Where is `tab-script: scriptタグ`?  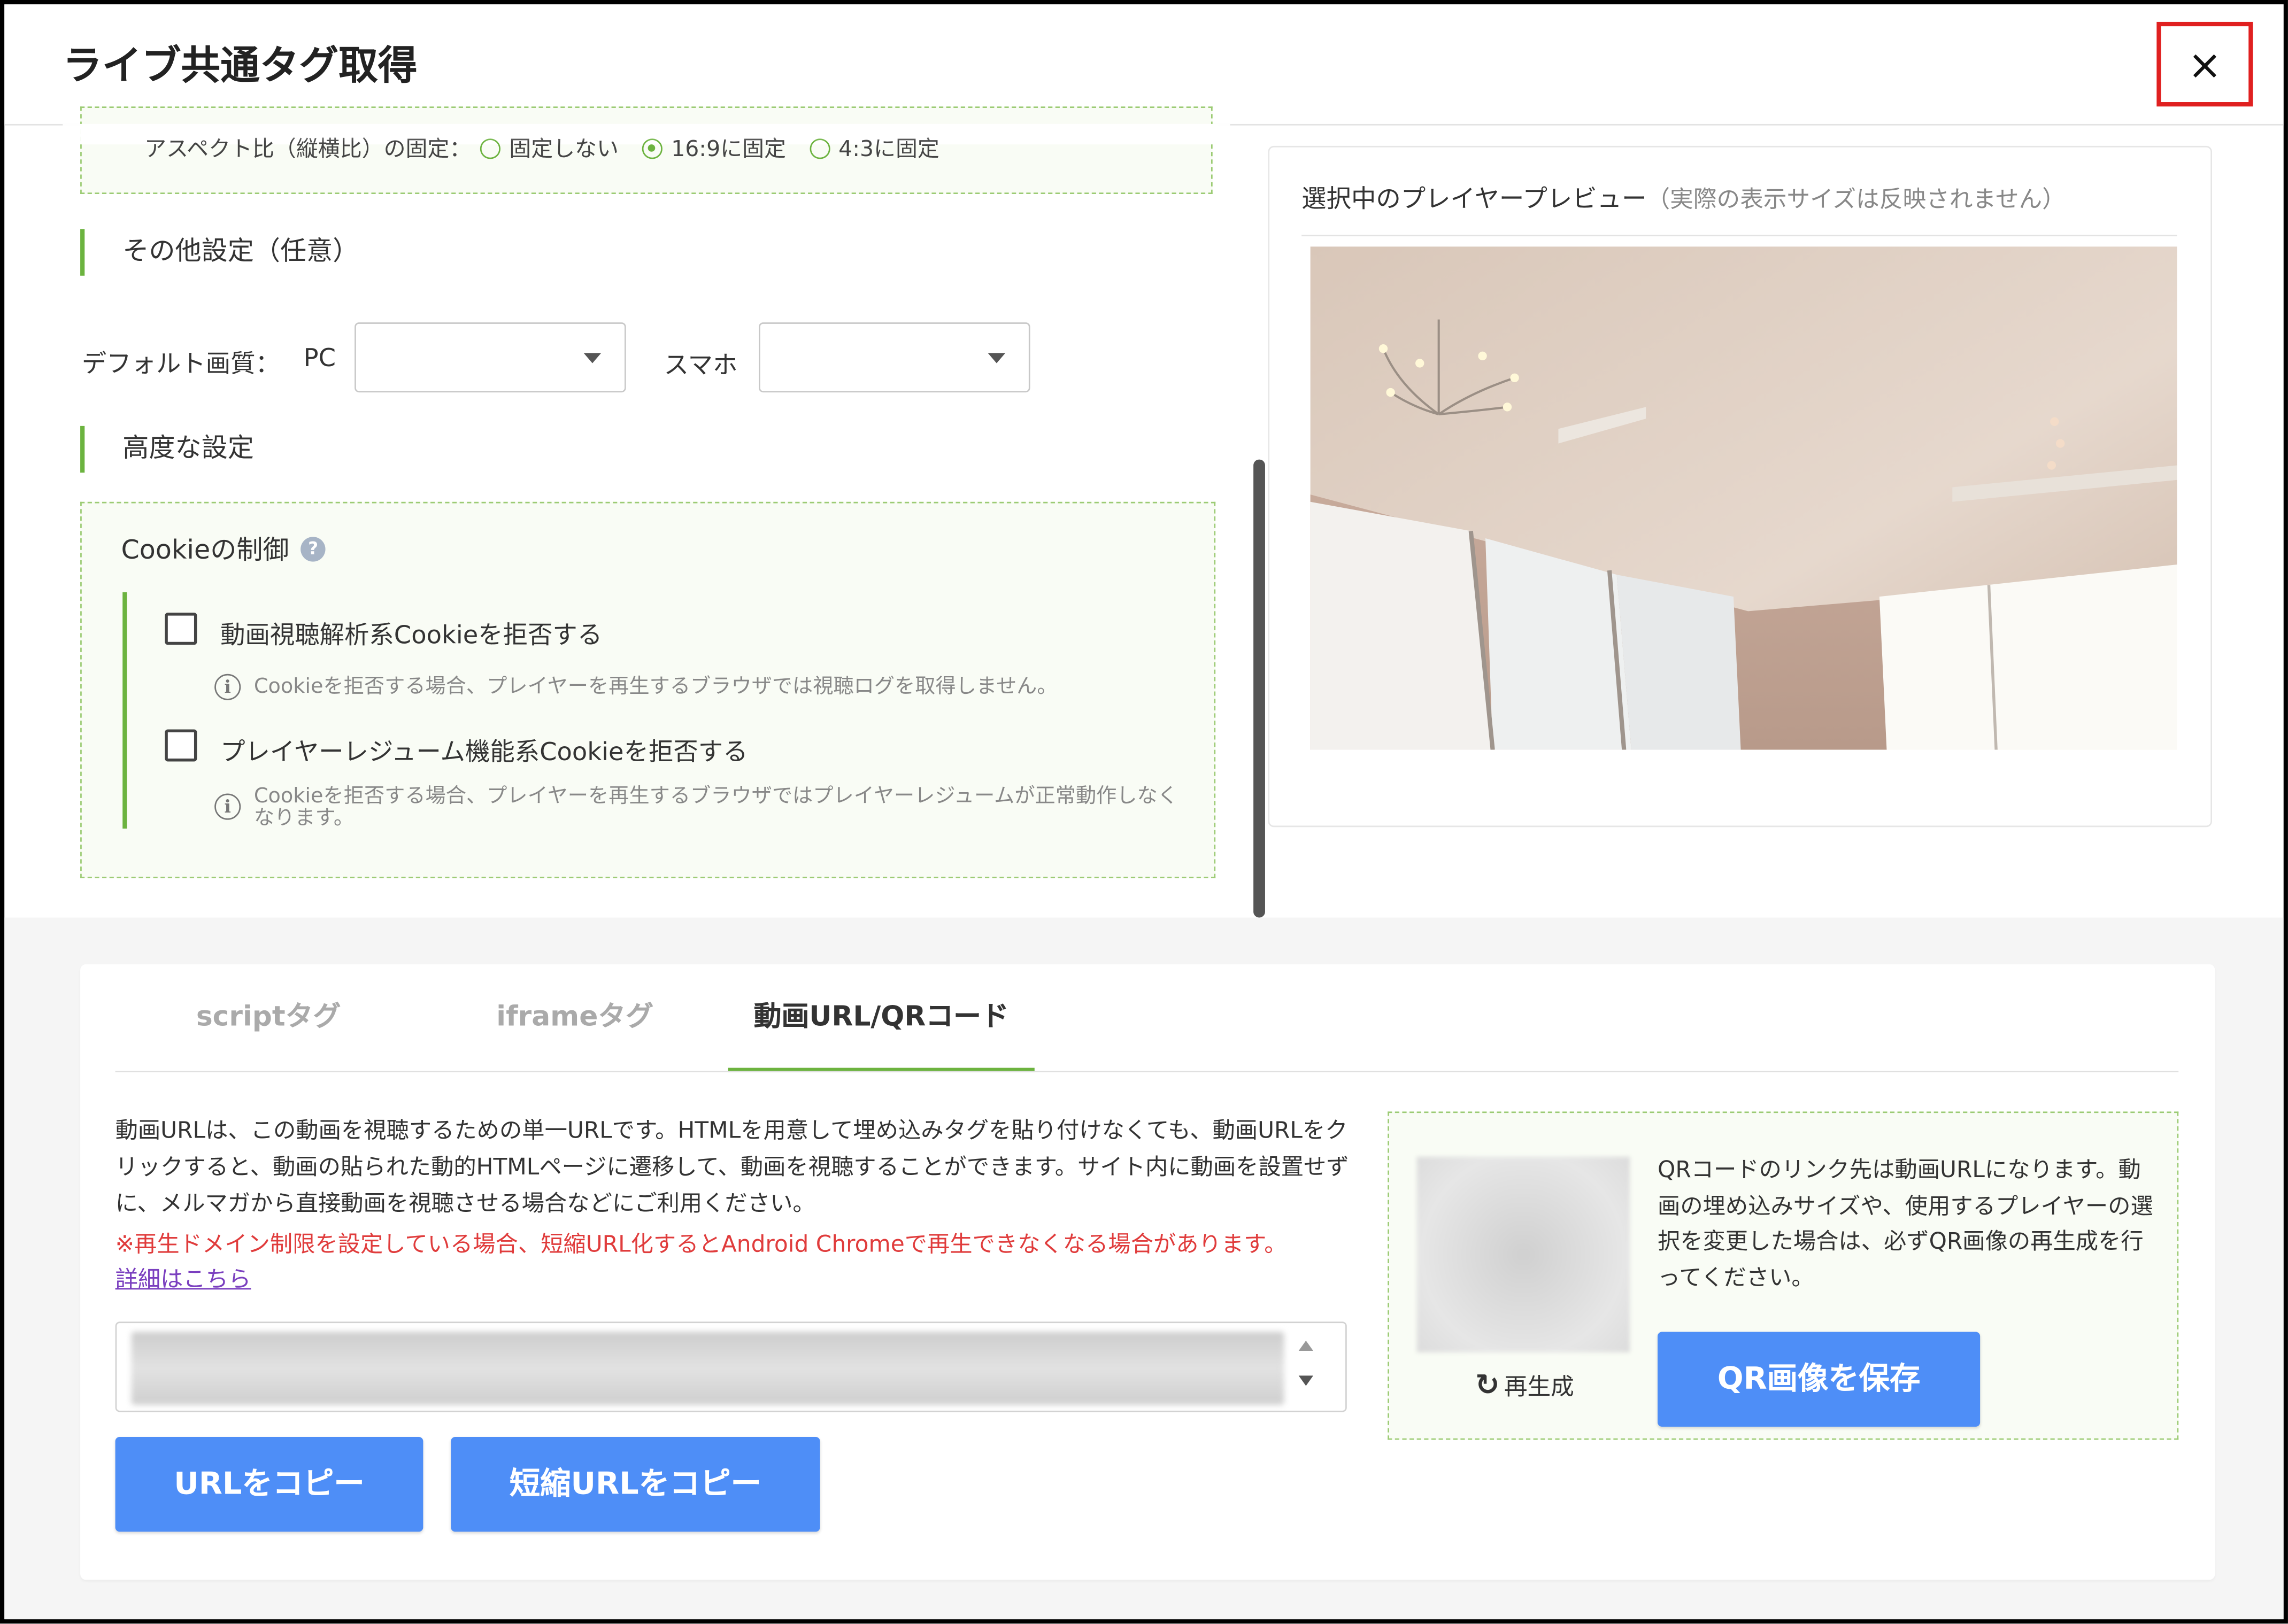 tab-script: scriptタグ is located at coordinates (268, 1027).